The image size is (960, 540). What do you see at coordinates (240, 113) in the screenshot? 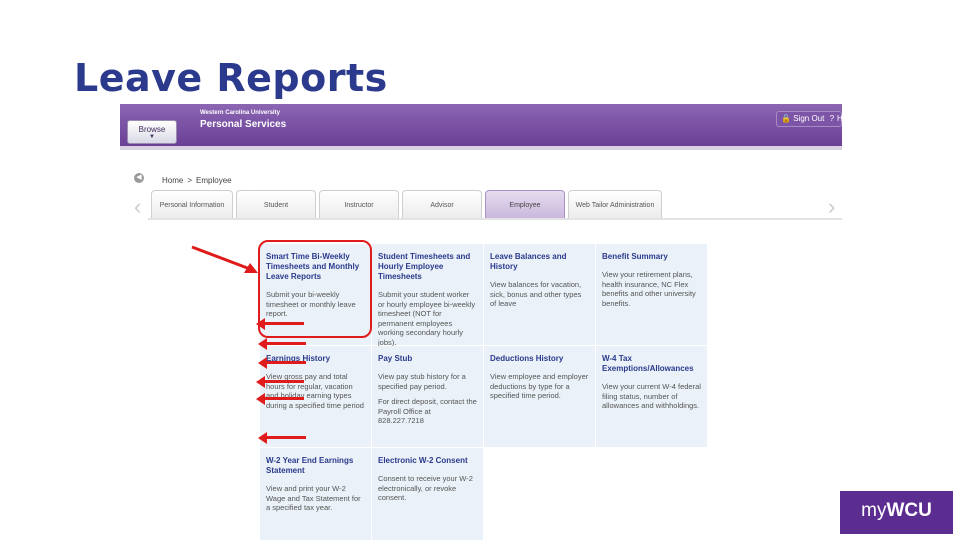
I see `org-name: Western Carolina University` at bounding box center [240, 113].